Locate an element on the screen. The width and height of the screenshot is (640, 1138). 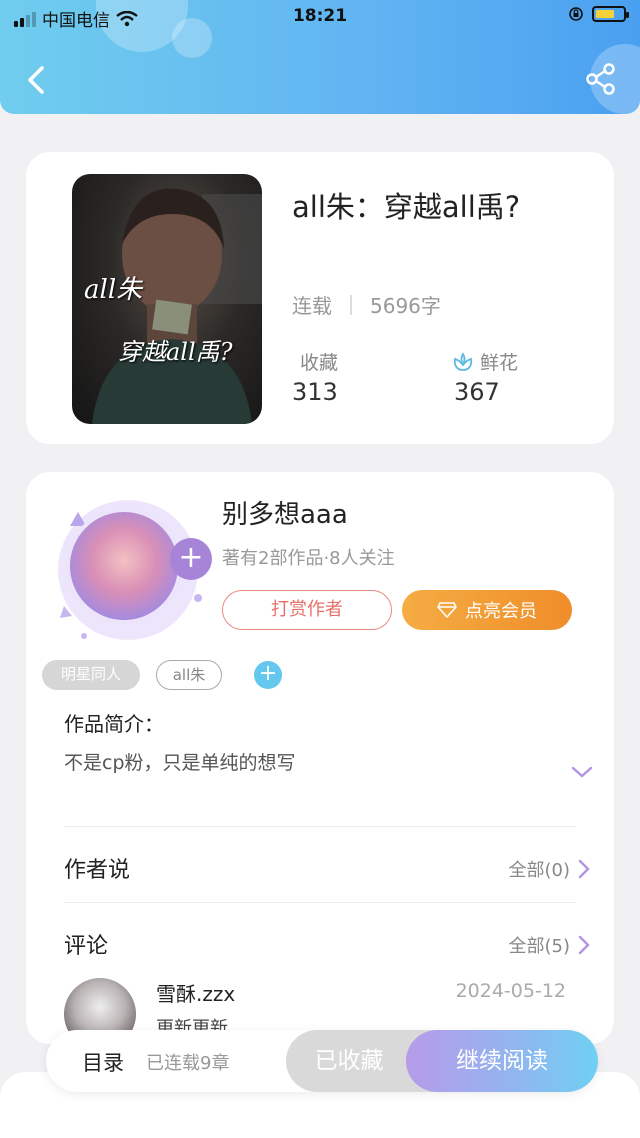
chapter-count: 已连载9章 is located at coordinates (188, 1063).